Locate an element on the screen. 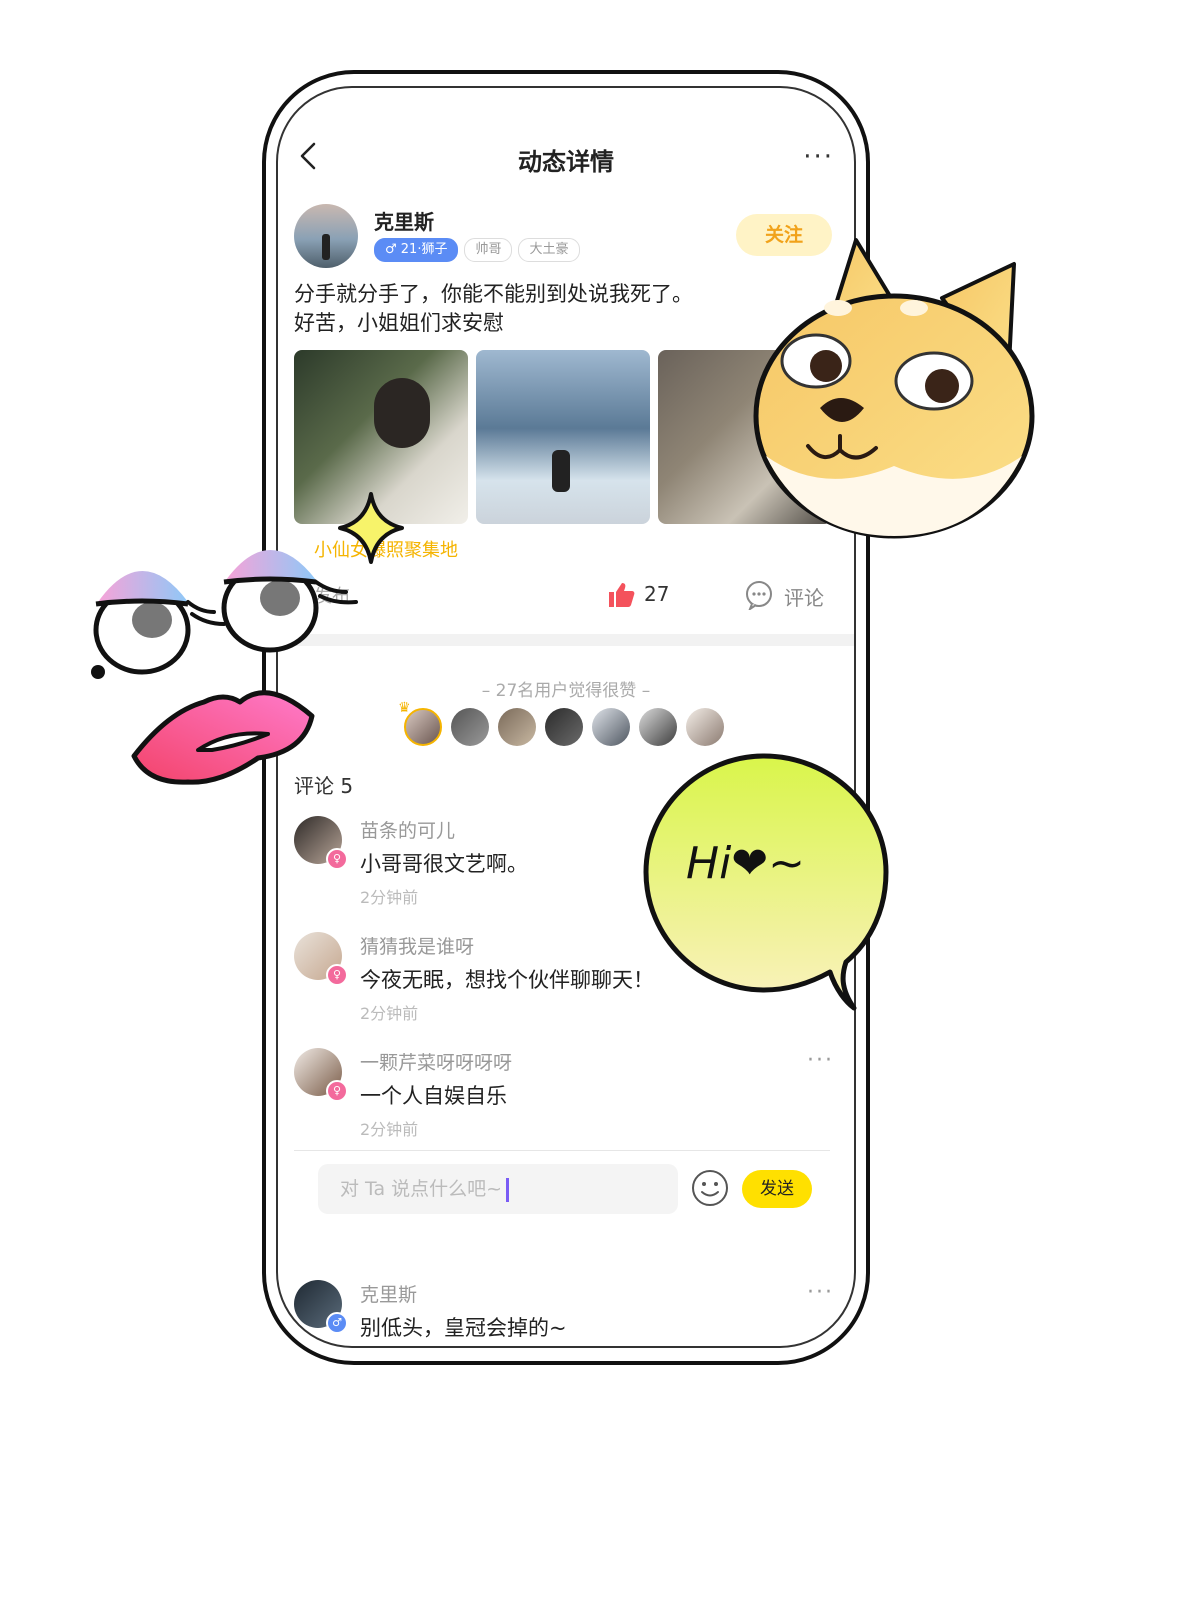  page-title: 动态详情 is located at coordinates (566, 162).